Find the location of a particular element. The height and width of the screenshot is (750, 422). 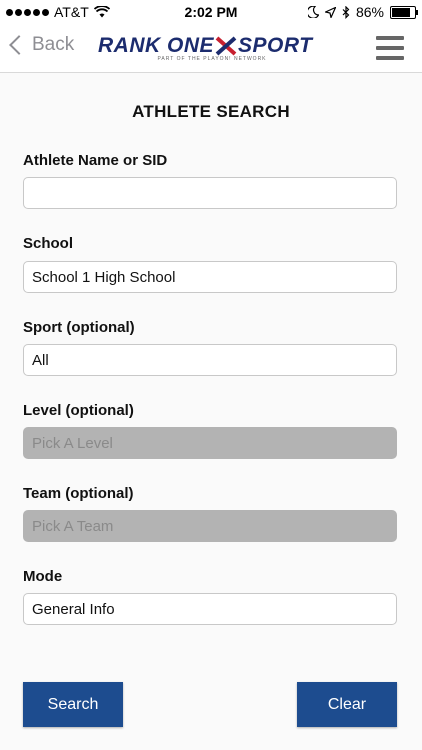

mode-value: General Info is located at coordinates (73, 609).